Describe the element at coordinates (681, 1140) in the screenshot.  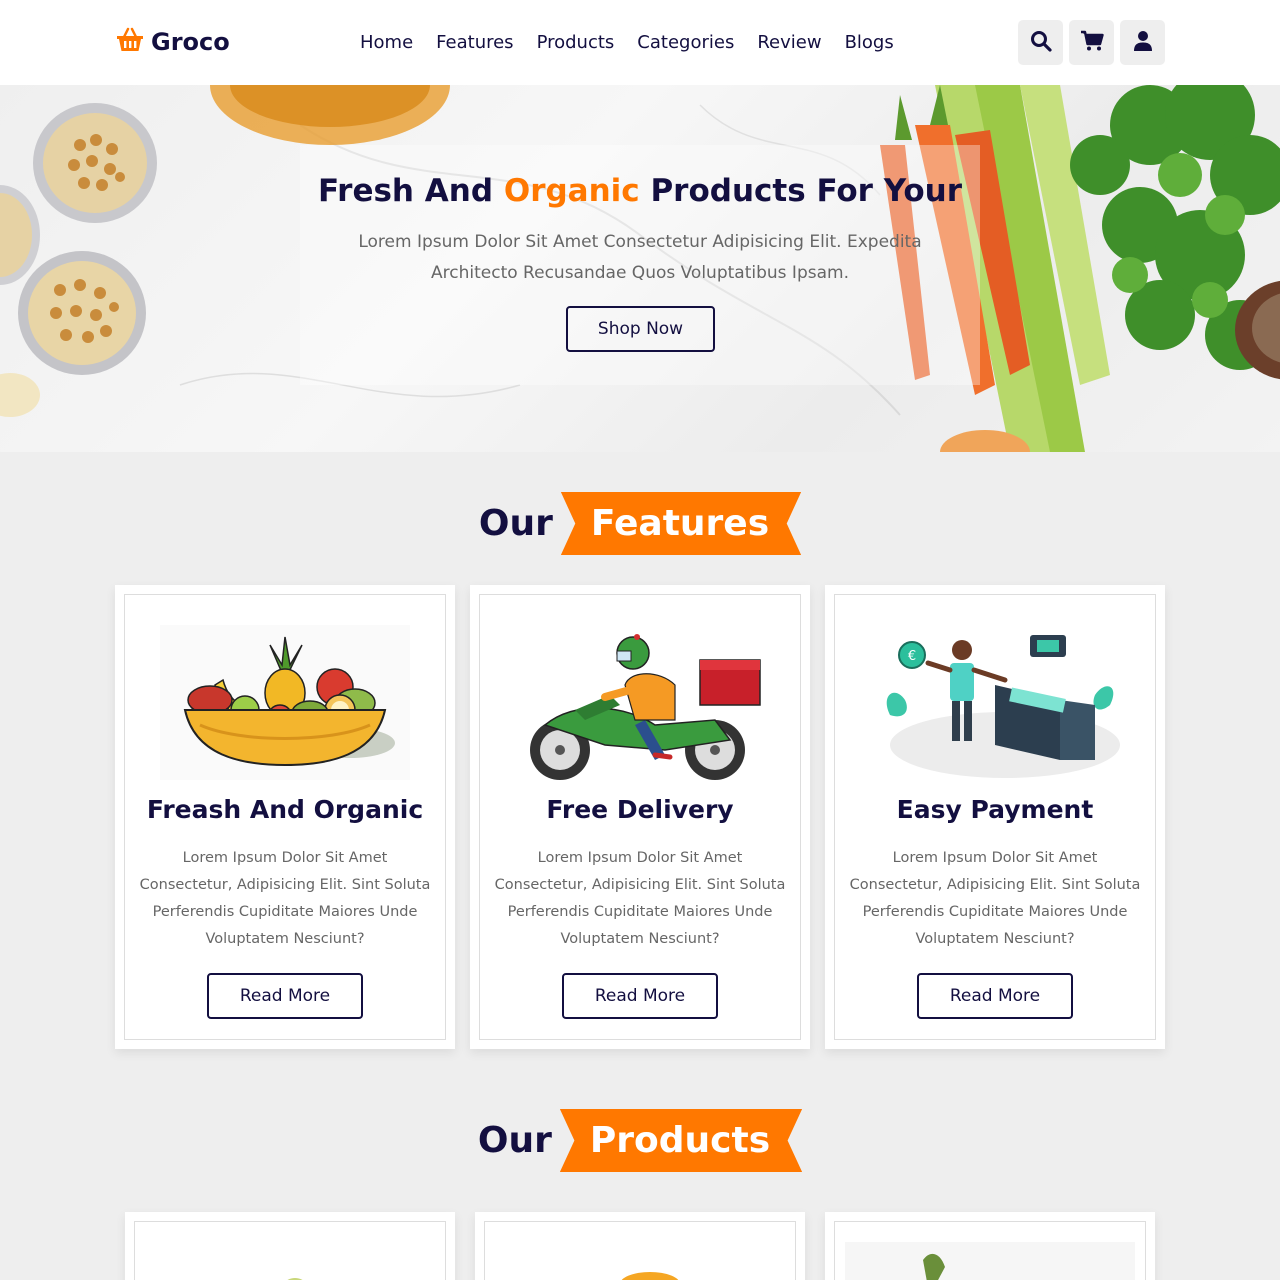
I see `products-heading-ribbon: Products` at that location.